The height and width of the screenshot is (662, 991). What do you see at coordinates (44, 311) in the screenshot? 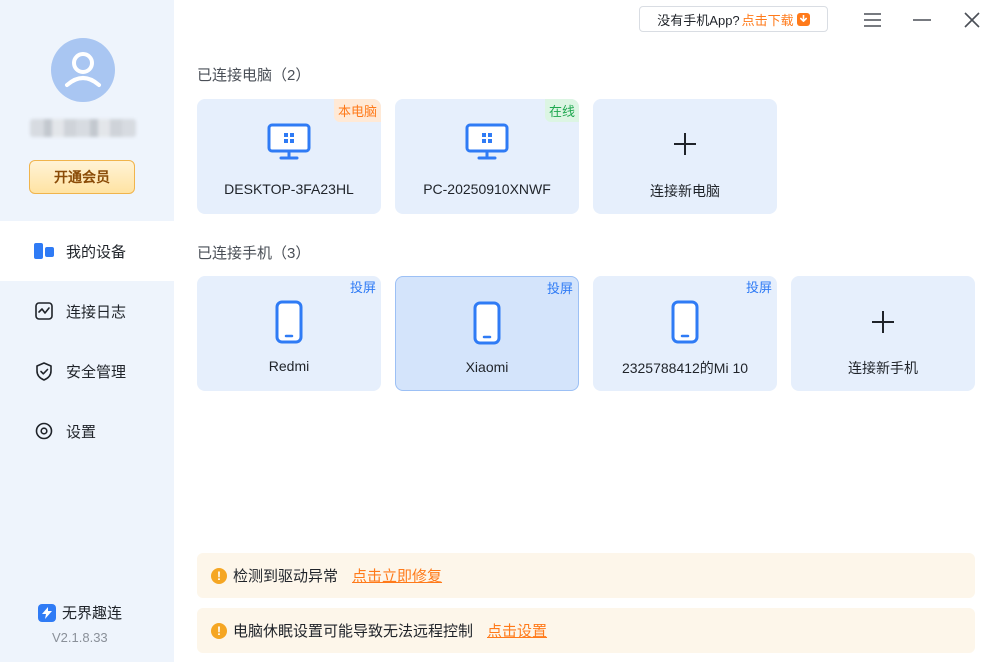
I see `log-icon` at bounding box center [44, 311].